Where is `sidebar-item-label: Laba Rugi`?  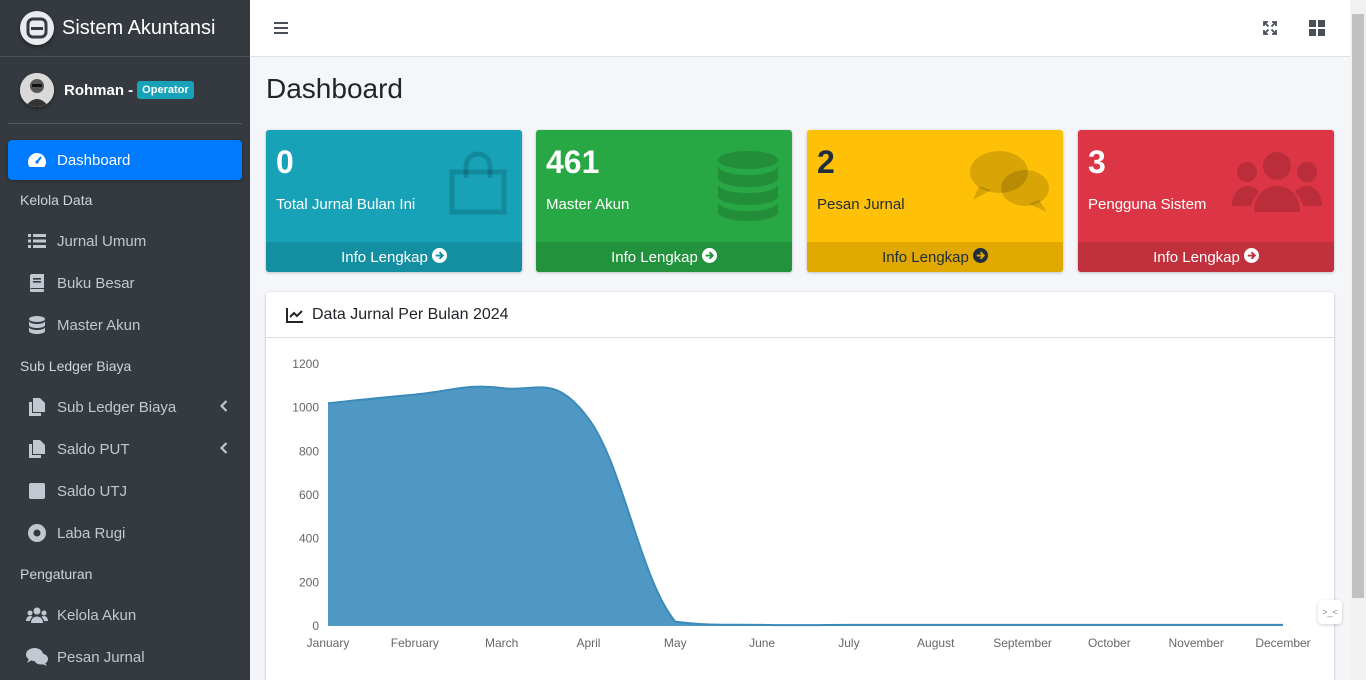
sidebar-item-label: Laba Rugi is located at coordinates (91, 533).